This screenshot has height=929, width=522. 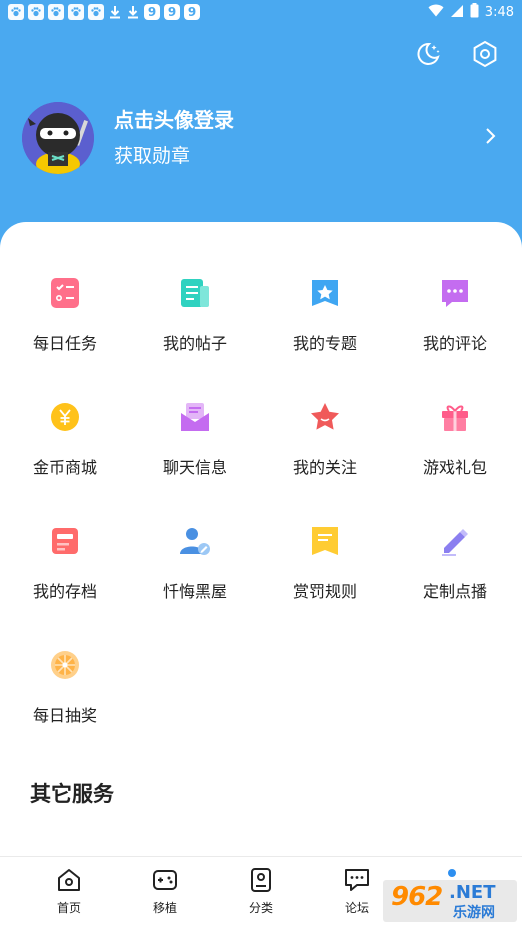 I want to click on grid-item-chat-messages: 聊天信息, so click(x=195, y=445).